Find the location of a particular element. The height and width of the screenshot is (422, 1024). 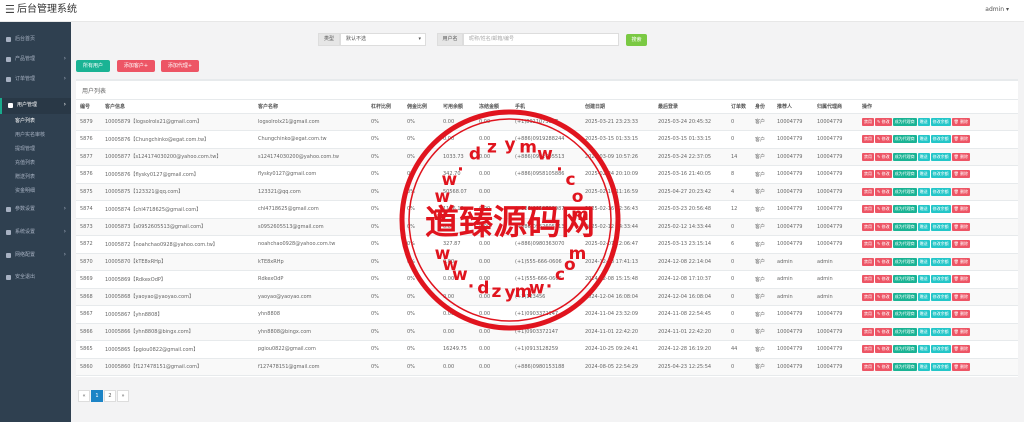

sidebar-item-4: 参数设置 › is located at coordinates (35, 210).